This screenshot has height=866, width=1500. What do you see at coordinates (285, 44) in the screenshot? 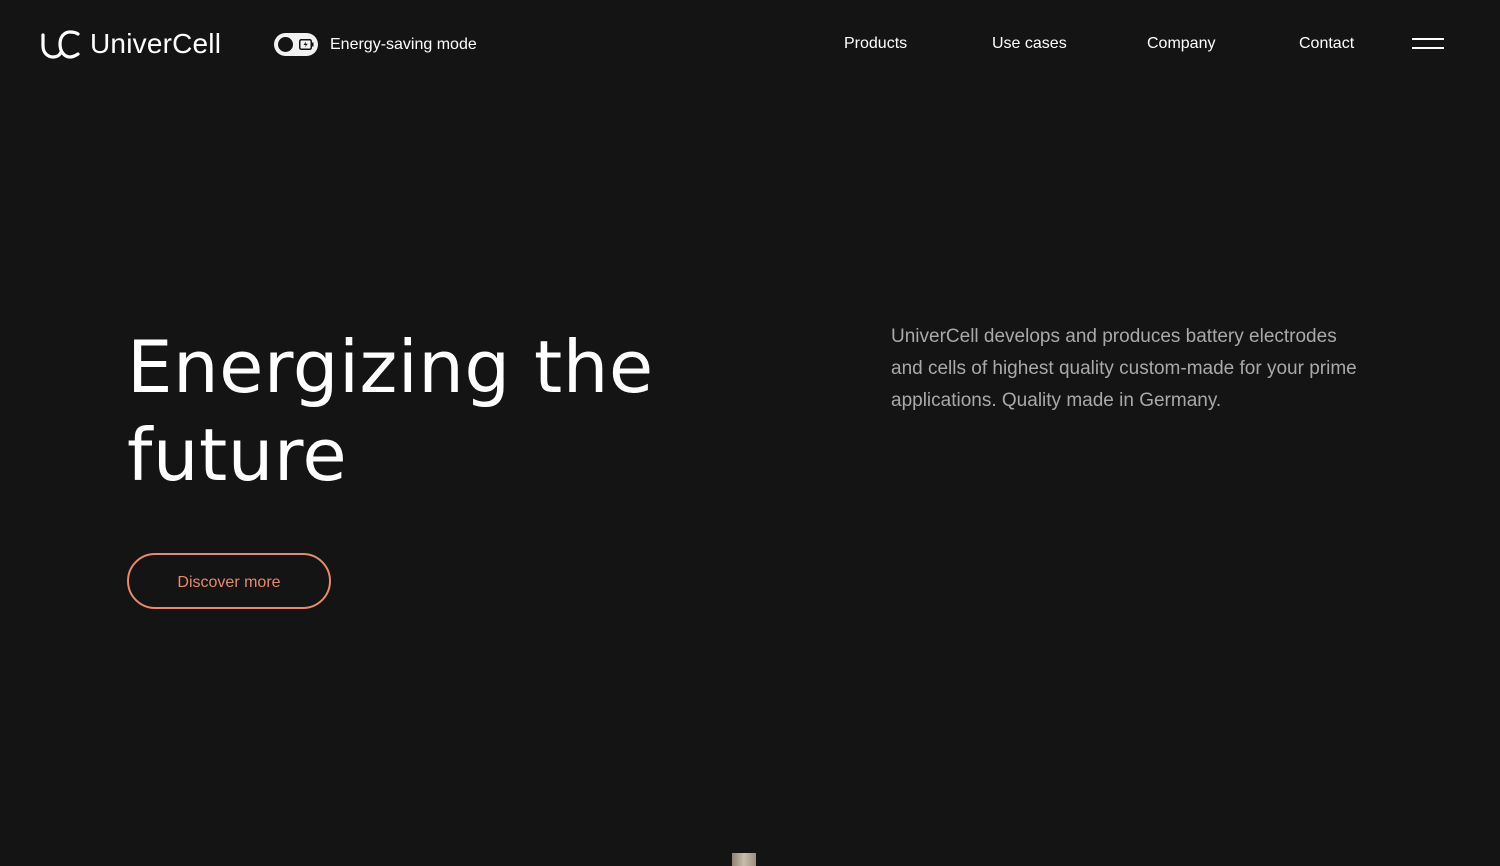
I see `toggle-knob` at bounding box center [285, 44].